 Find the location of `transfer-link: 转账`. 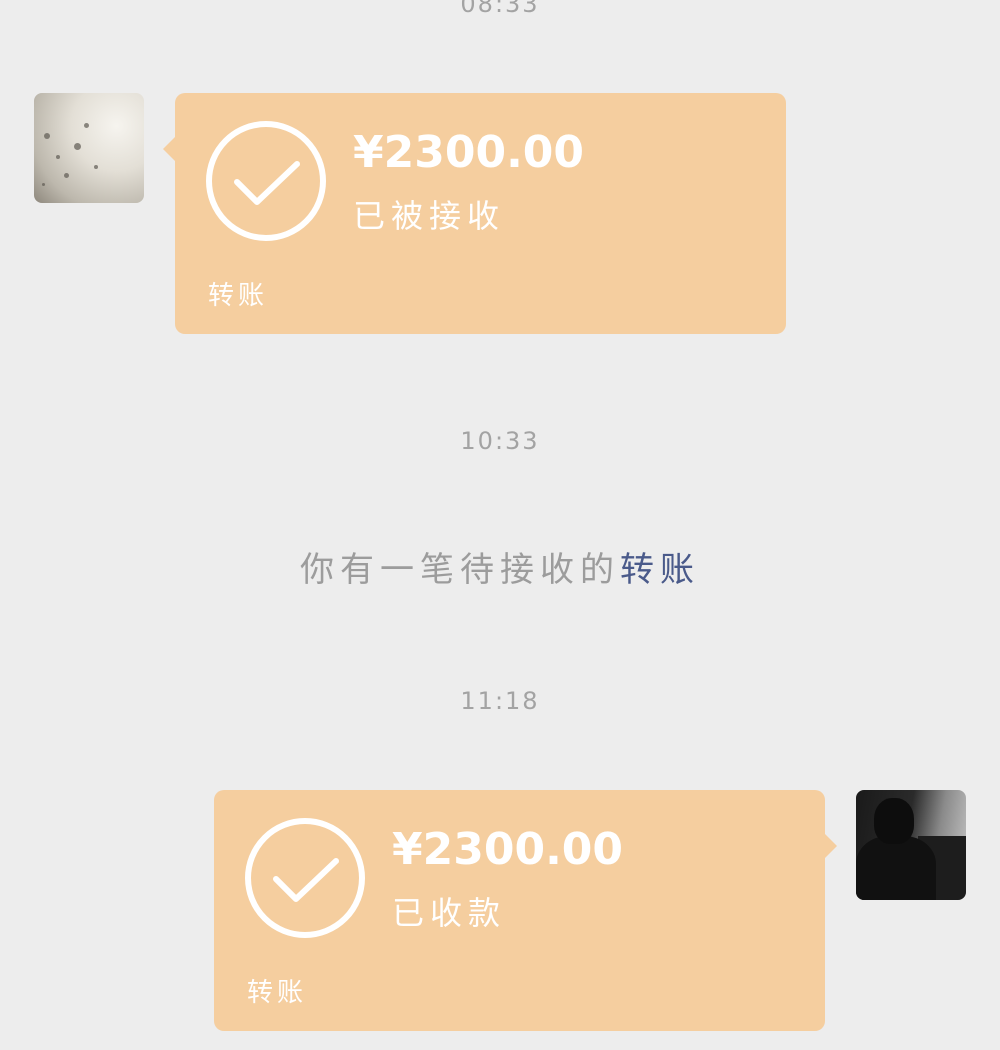

transfer-link: 转账 is located at coordinates (660, 570).